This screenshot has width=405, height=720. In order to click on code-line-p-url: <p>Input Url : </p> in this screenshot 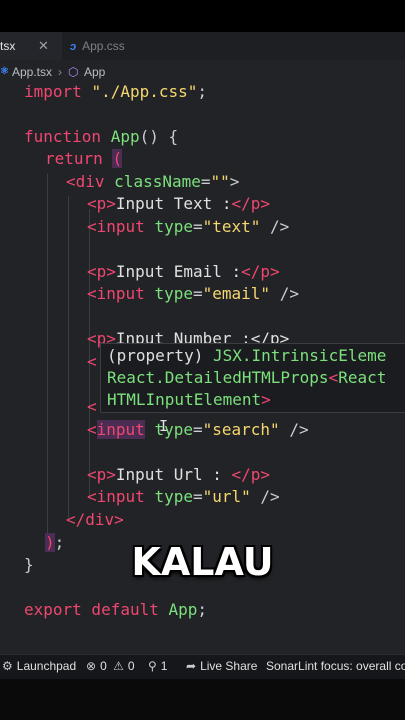, I will do `click(179, 474)`.